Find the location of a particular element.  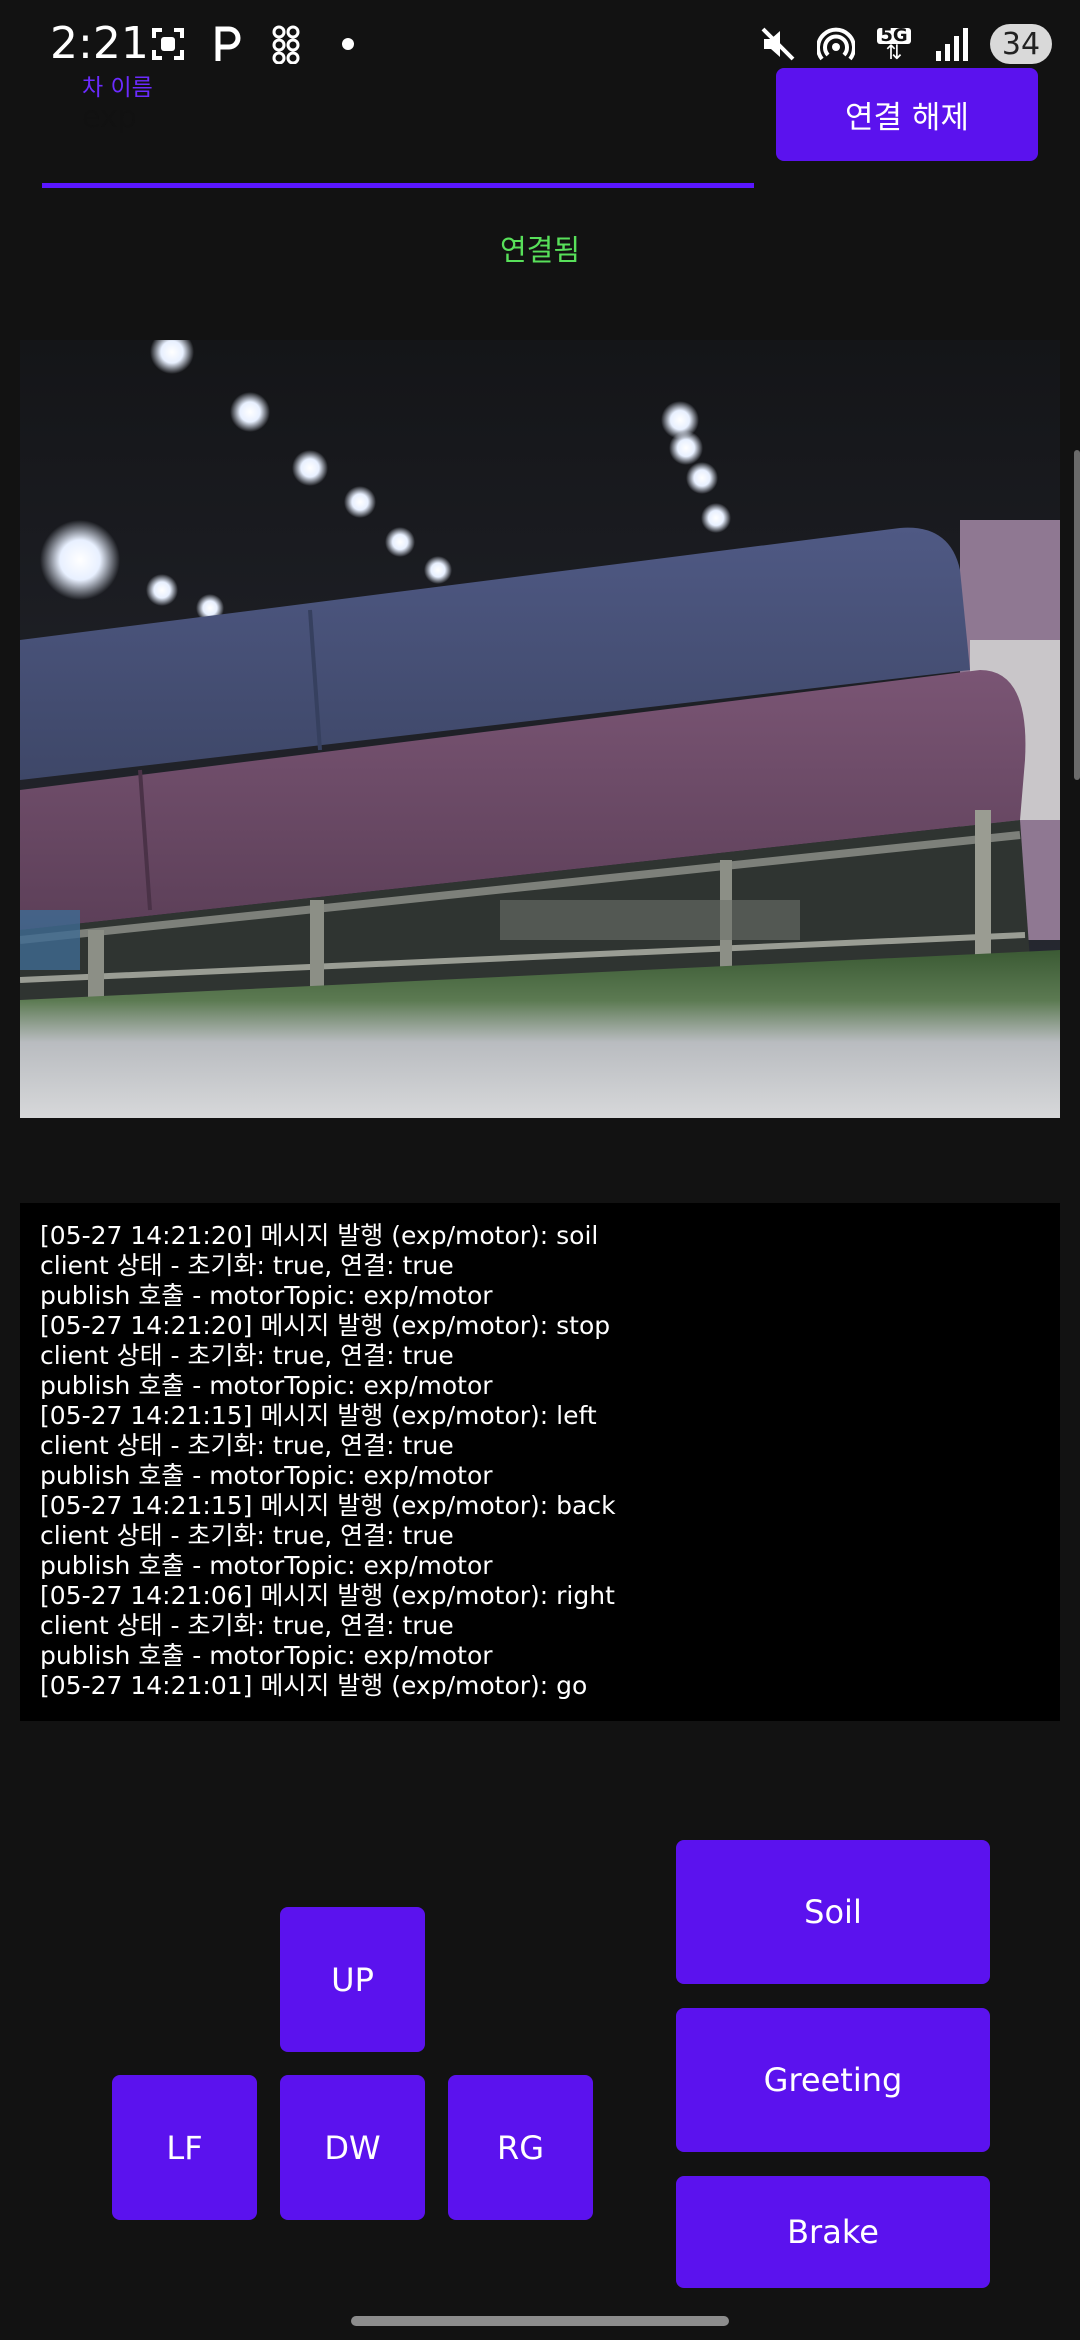

right-button: RG is located at coordinates (520, 2147).